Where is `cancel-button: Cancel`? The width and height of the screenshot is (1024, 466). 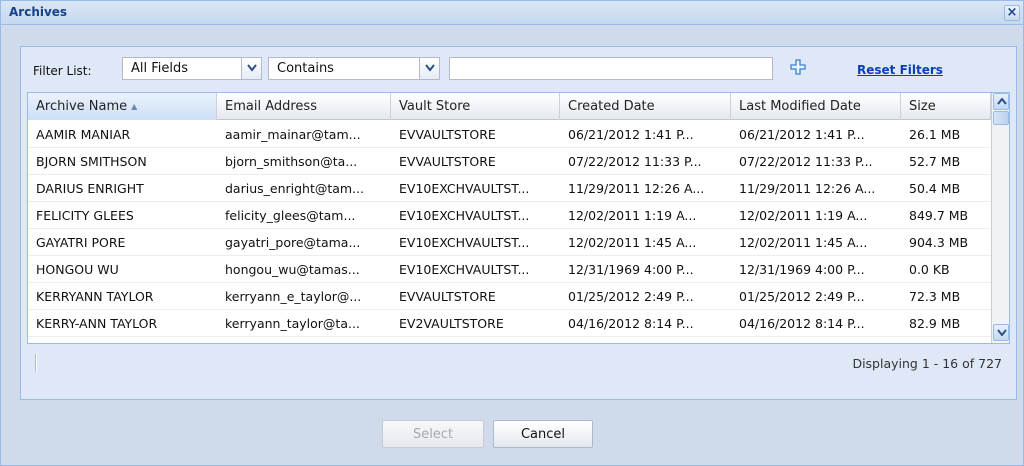 cancel-button: Cancel is located at coordinates (543, 434).